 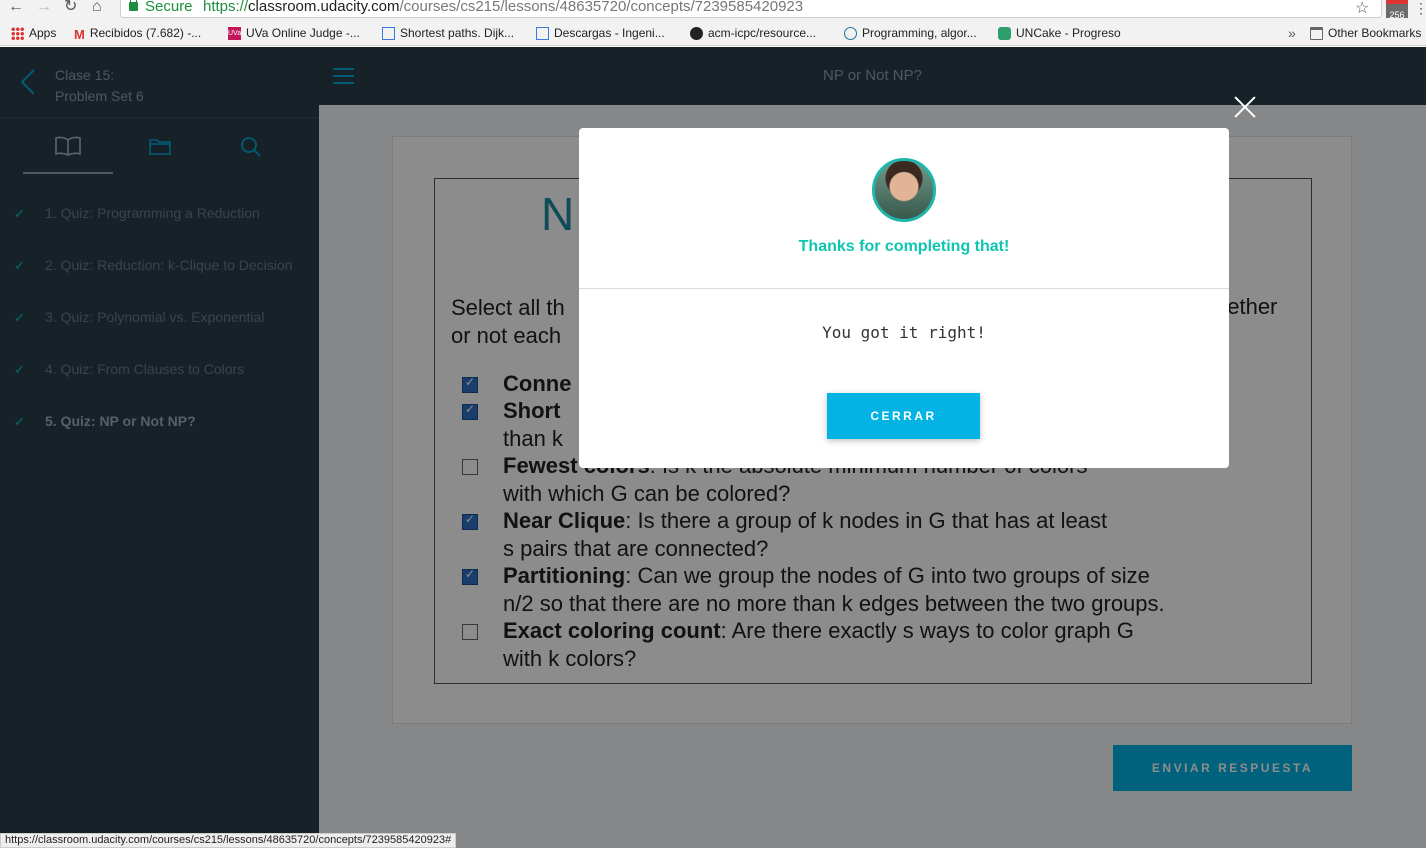 I want to click on reload-icon: ↻, so click(x=70, y=7).